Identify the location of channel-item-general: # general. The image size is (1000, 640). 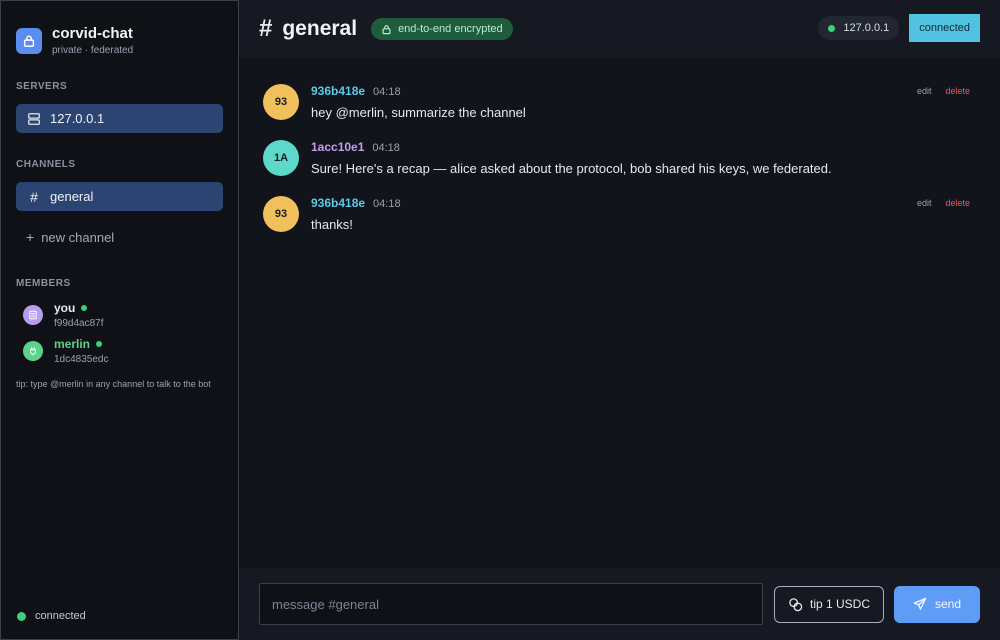
(119, 196).